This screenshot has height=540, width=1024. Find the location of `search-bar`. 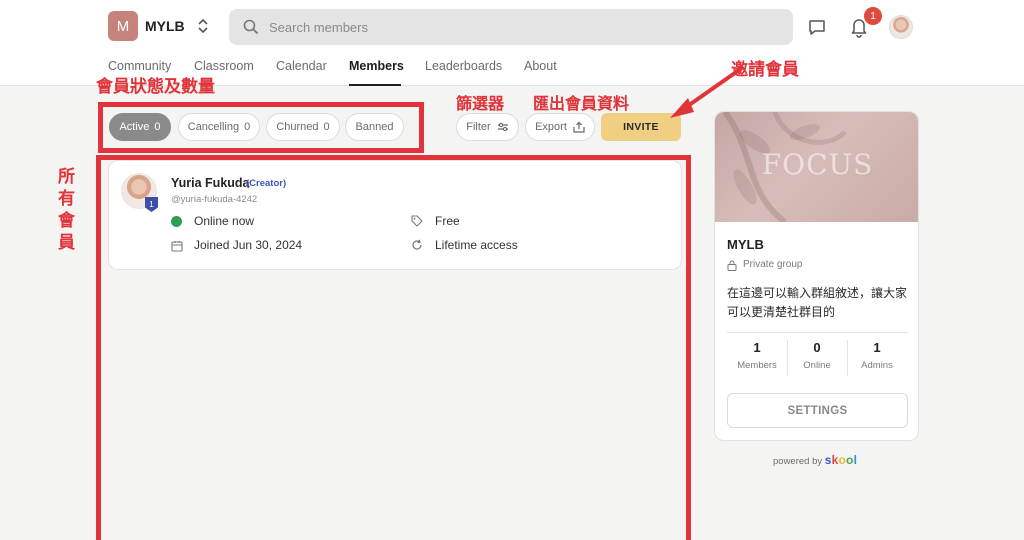

search-bar is located at coordinates (511, 27).